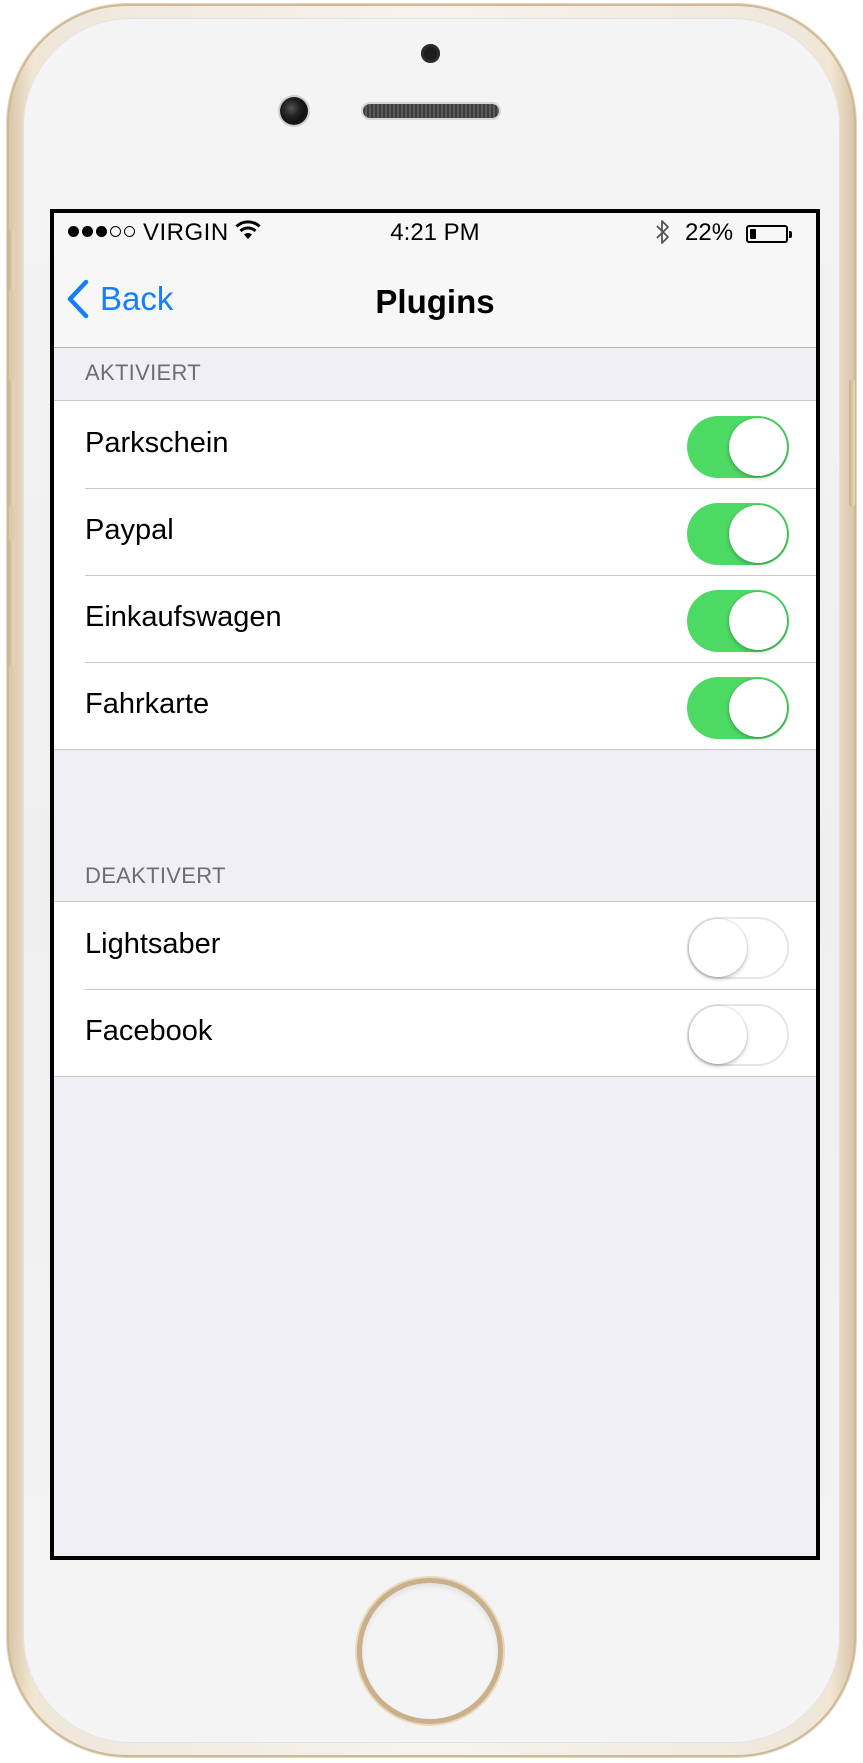 Image resolution: width=863 pixels, height=1763 pixels. Describe the element at coordinates (153, 944) in the screenshot. I see `plugin-name: Lightsaber` at that location.